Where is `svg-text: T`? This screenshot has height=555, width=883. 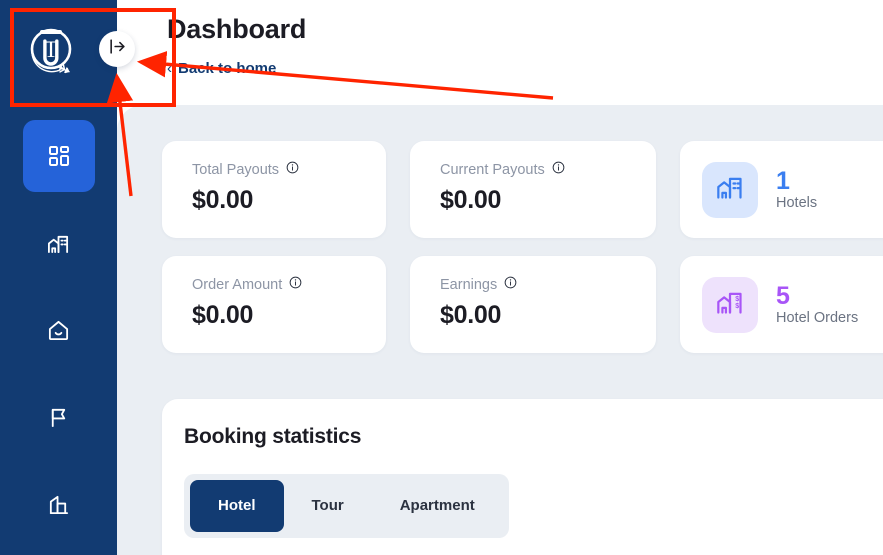
svg-text: T is located at coordinates (51, 49).